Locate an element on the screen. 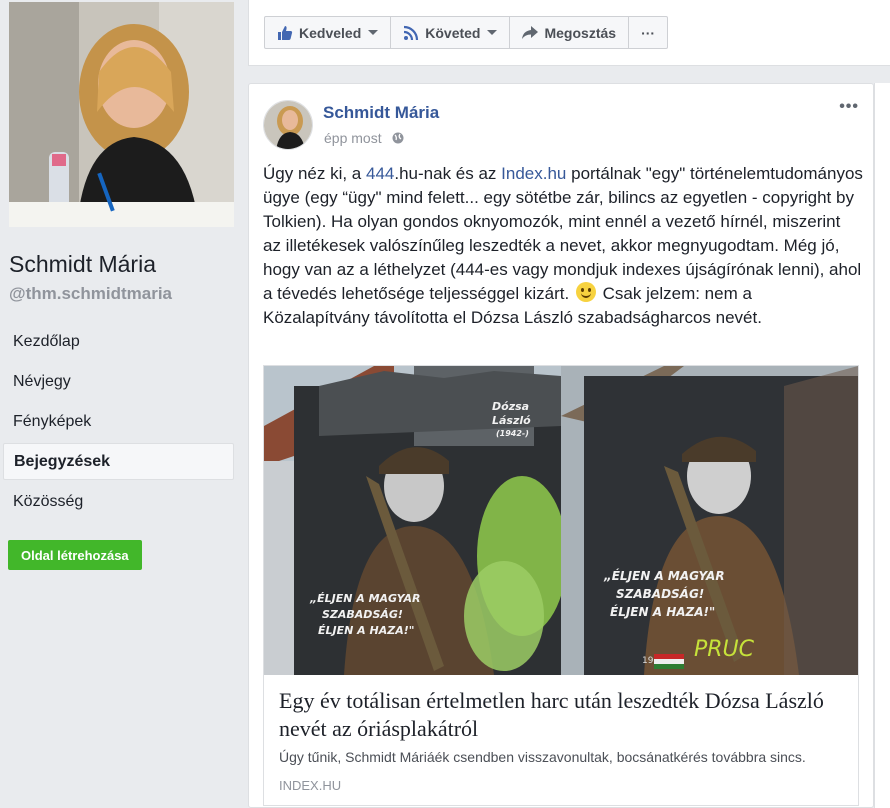 The height and width of the screenshot is (808, 890). rss-icon is located at coordinates (411, 32).